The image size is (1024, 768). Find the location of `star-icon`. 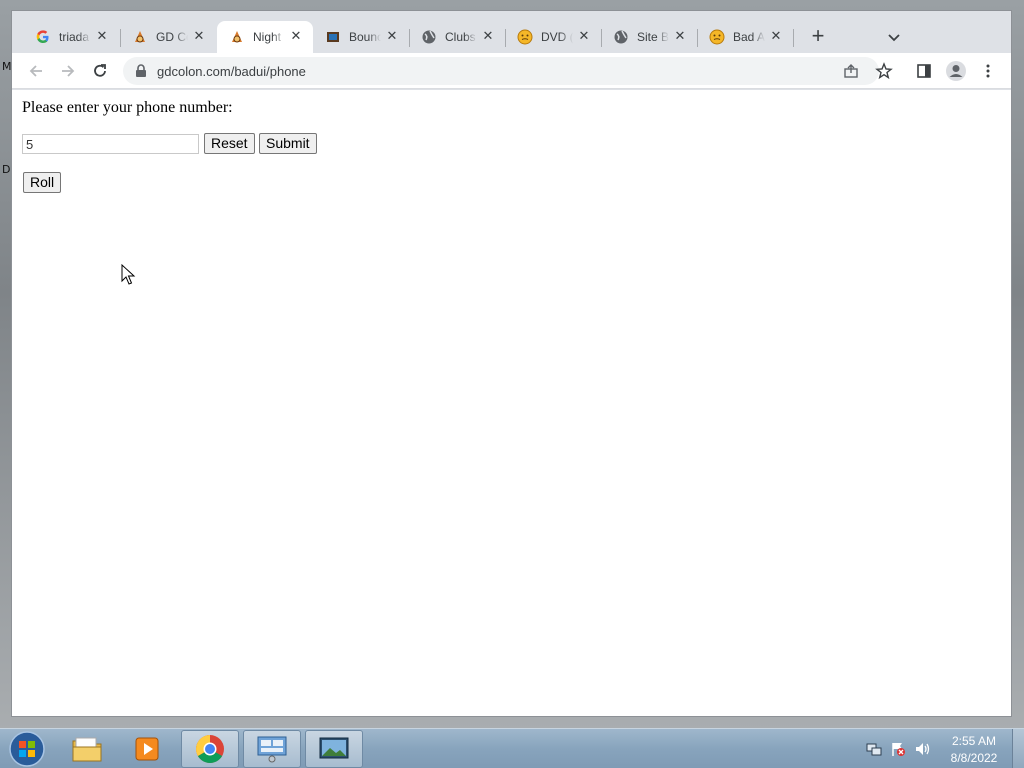

star-icon is located at coordinates (884, 71).